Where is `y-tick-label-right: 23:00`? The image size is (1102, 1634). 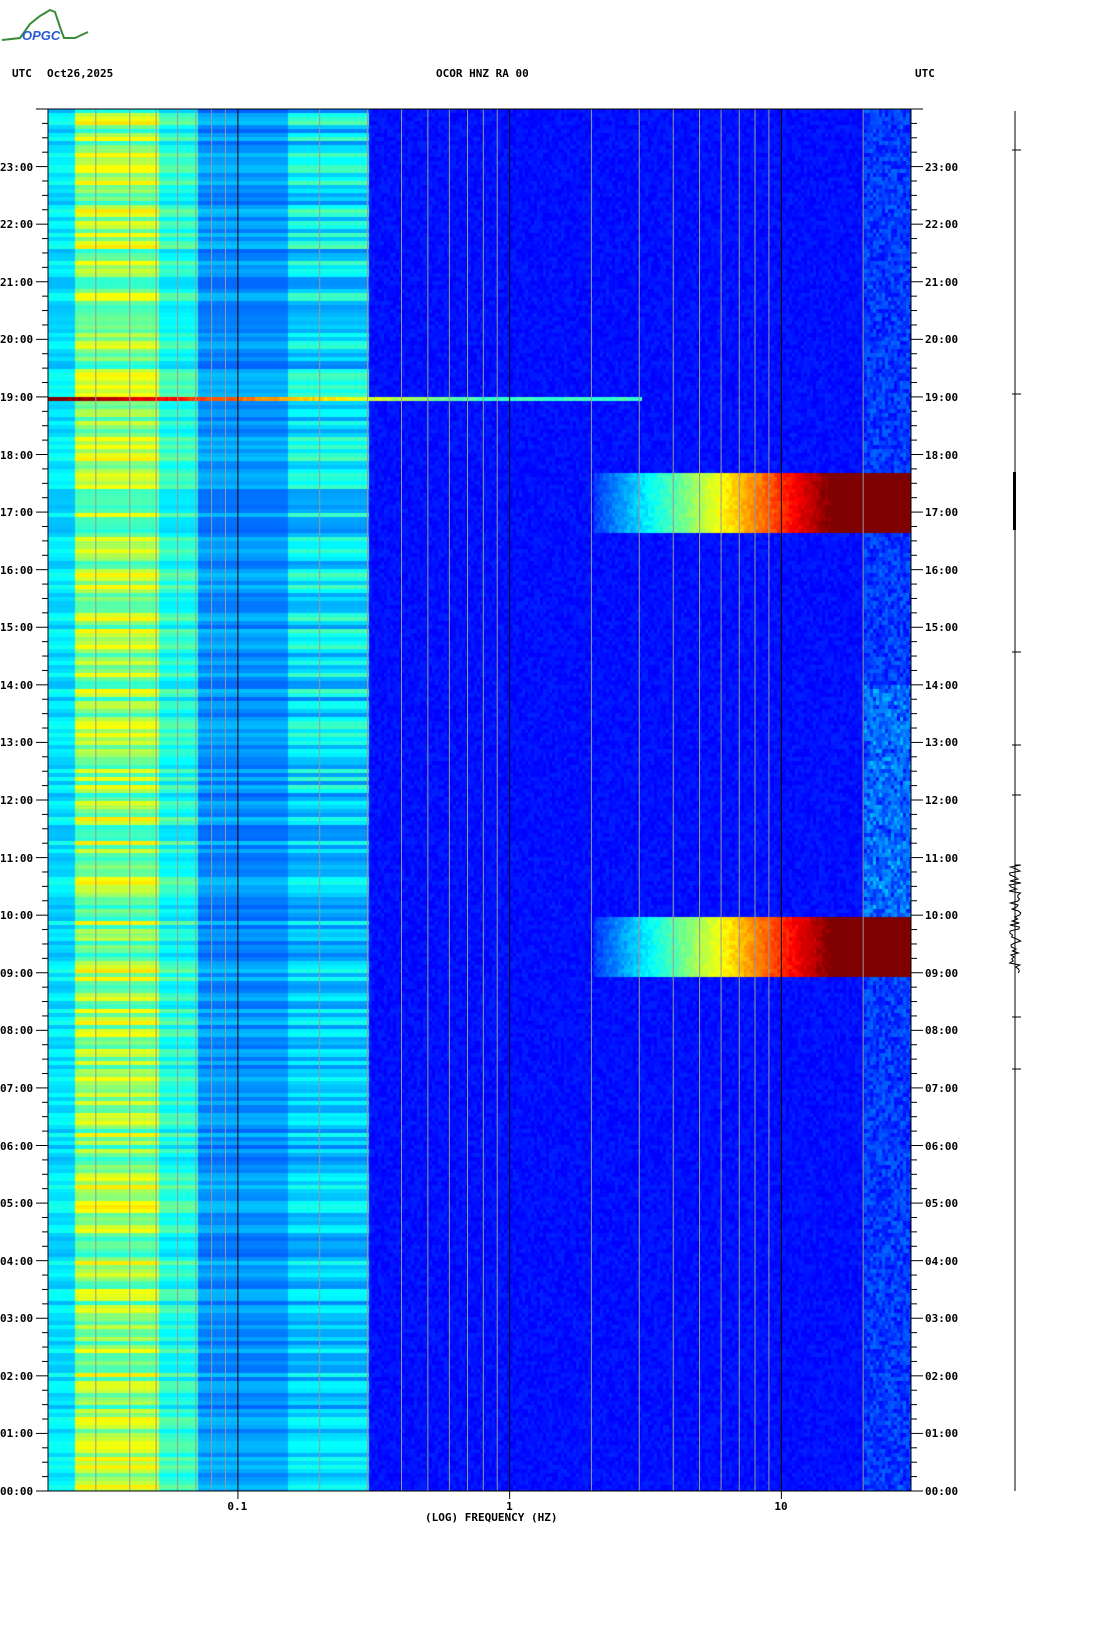
y-tick-label-right: 23:00 is located at coordinates (942, 167).